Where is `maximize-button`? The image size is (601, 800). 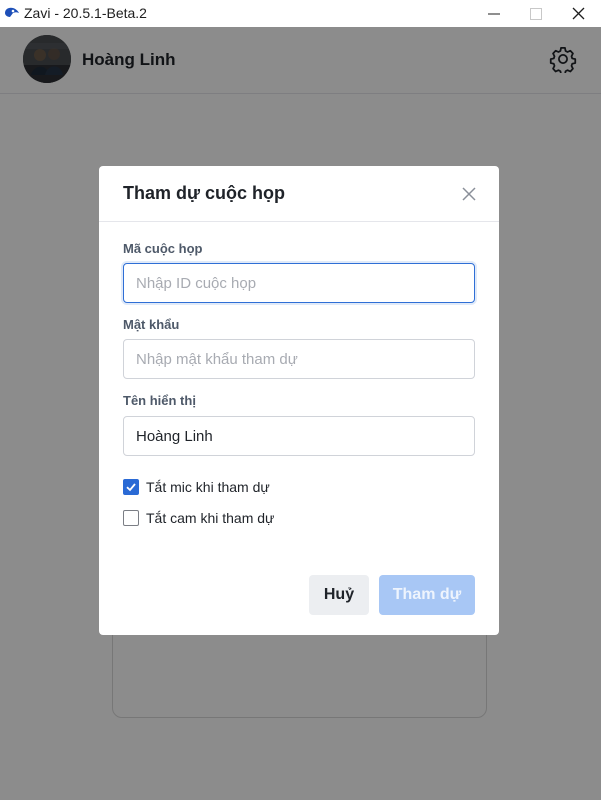 maximize-button is located at coordinates (536, 13).